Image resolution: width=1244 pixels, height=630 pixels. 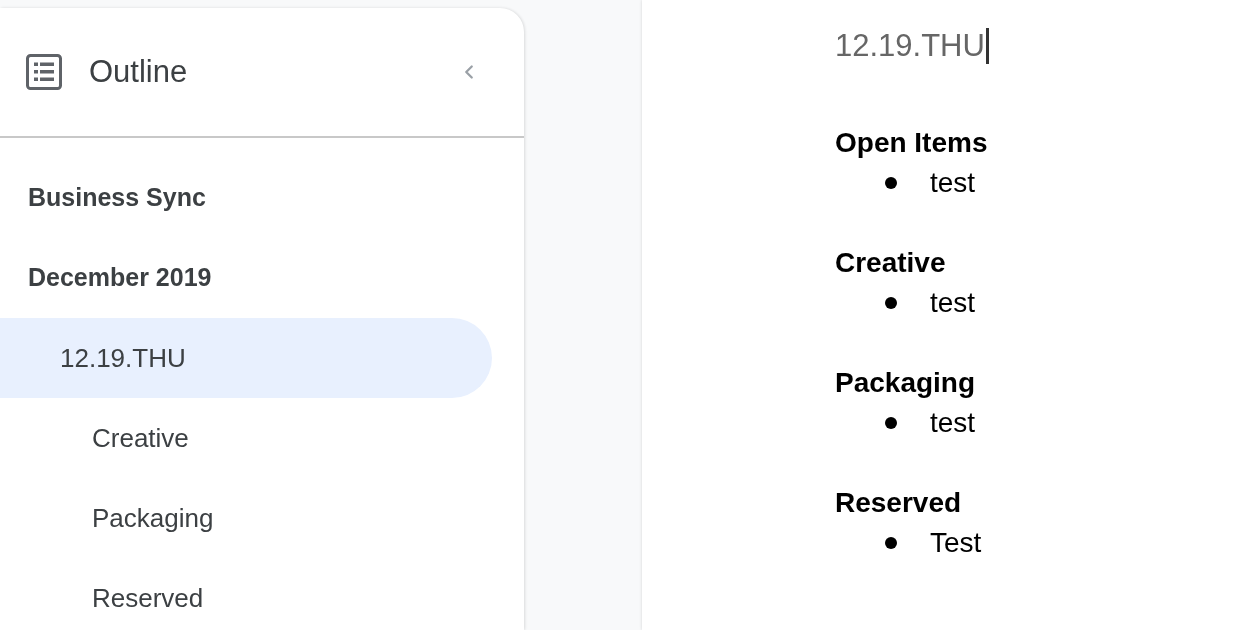 I want to click on document-title: 12.19.THU, so click(x=910, y=46).